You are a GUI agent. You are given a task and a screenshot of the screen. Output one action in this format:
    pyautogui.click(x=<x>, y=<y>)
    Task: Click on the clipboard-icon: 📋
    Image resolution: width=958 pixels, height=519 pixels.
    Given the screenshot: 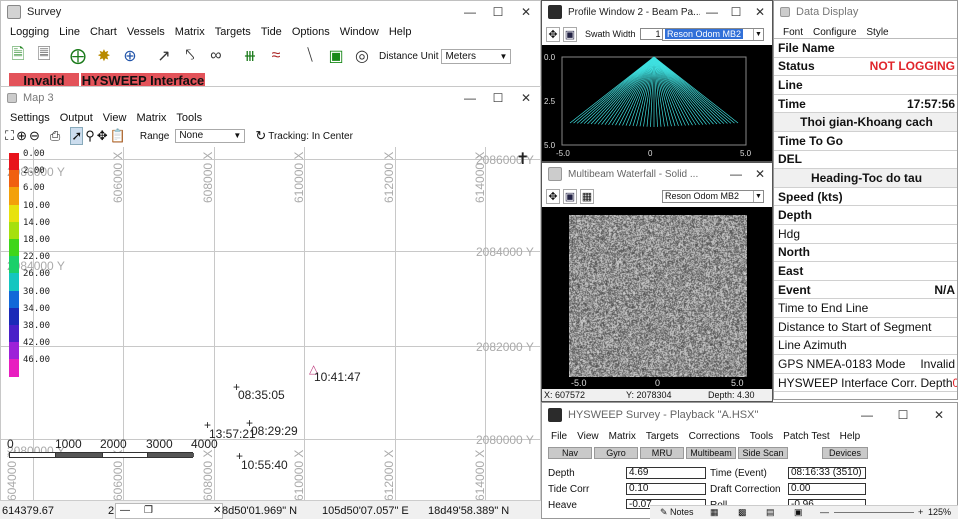 What is the action you would take?
    pyautogui.click(x=118, y=136)
    